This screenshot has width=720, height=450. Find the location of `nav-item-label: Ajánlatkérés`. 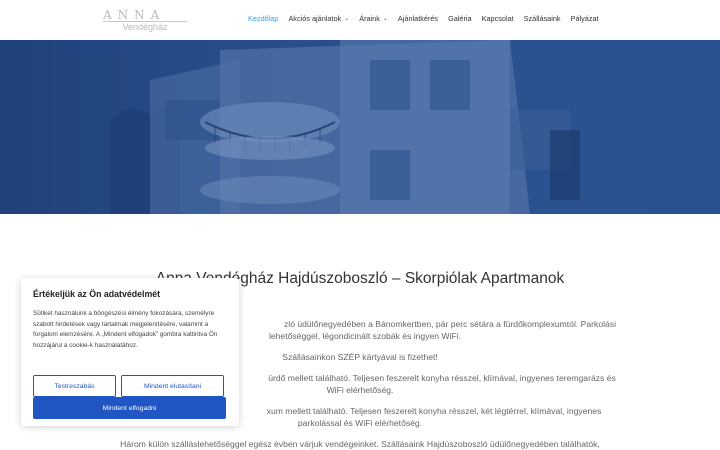

nav-item-label: Ajánlatkérés is located at coordinates (418, 18).